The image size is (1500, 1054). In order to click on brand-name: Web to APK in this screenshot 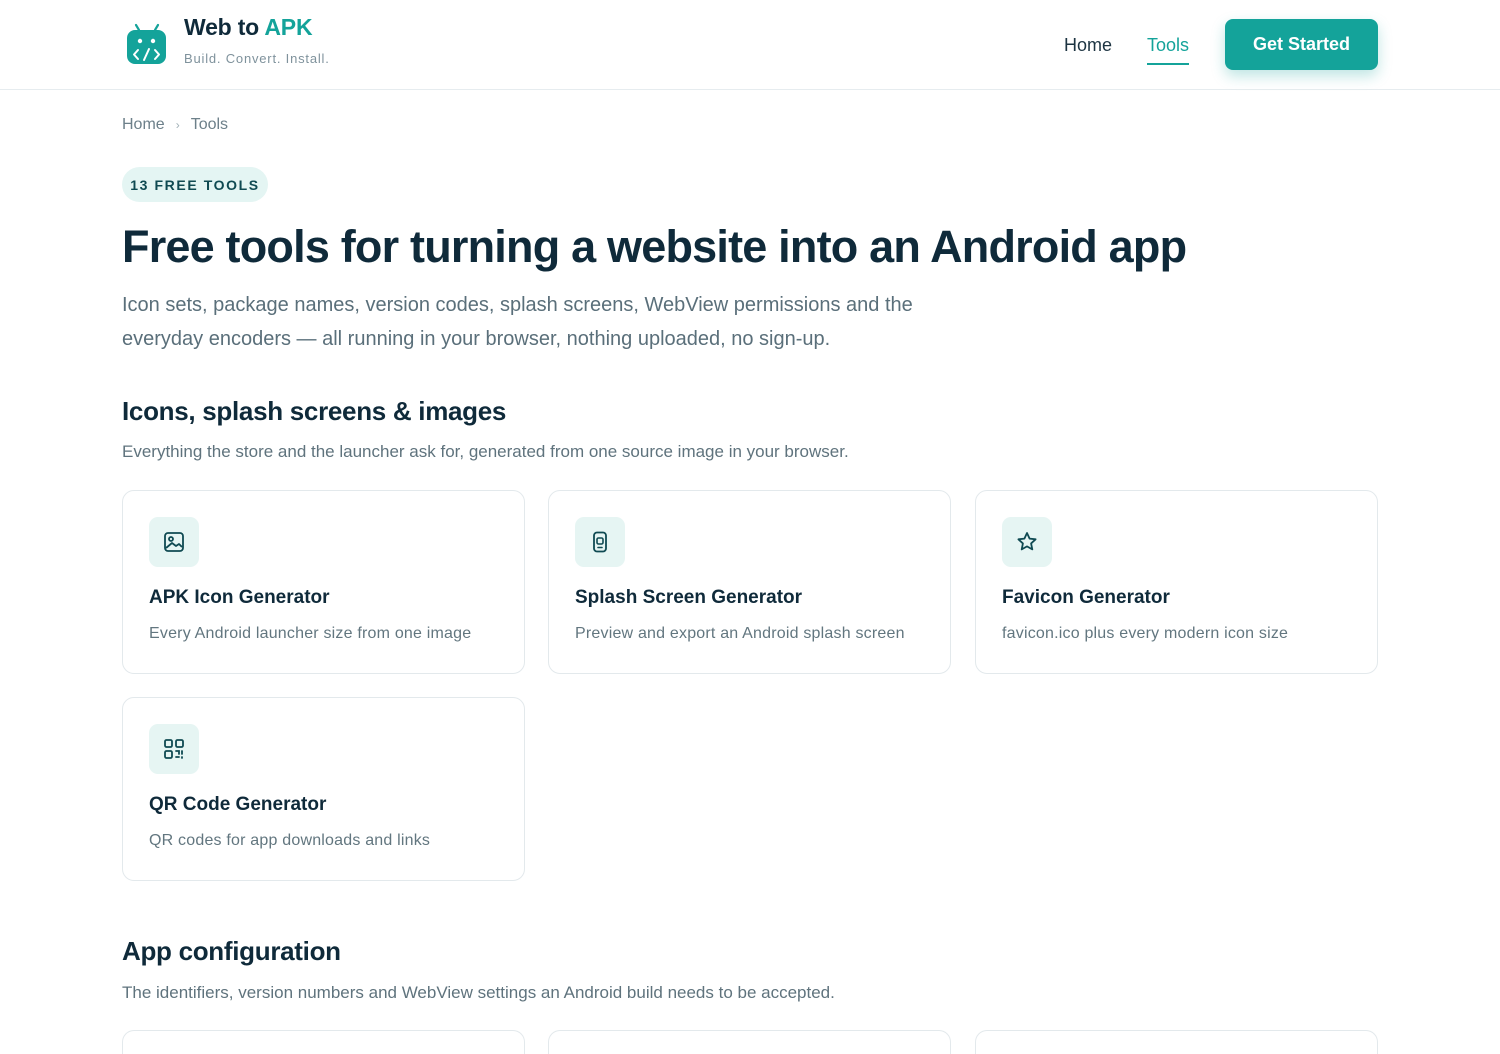, I will do `click(248, 27)`.